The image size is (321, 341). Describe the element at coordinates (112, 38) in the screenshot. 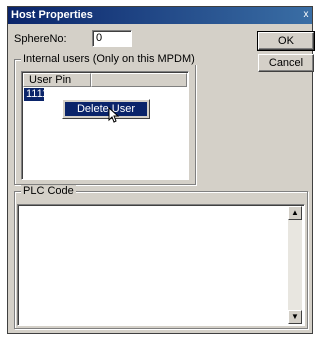

I see `sphere-no-input: 0` at that location.